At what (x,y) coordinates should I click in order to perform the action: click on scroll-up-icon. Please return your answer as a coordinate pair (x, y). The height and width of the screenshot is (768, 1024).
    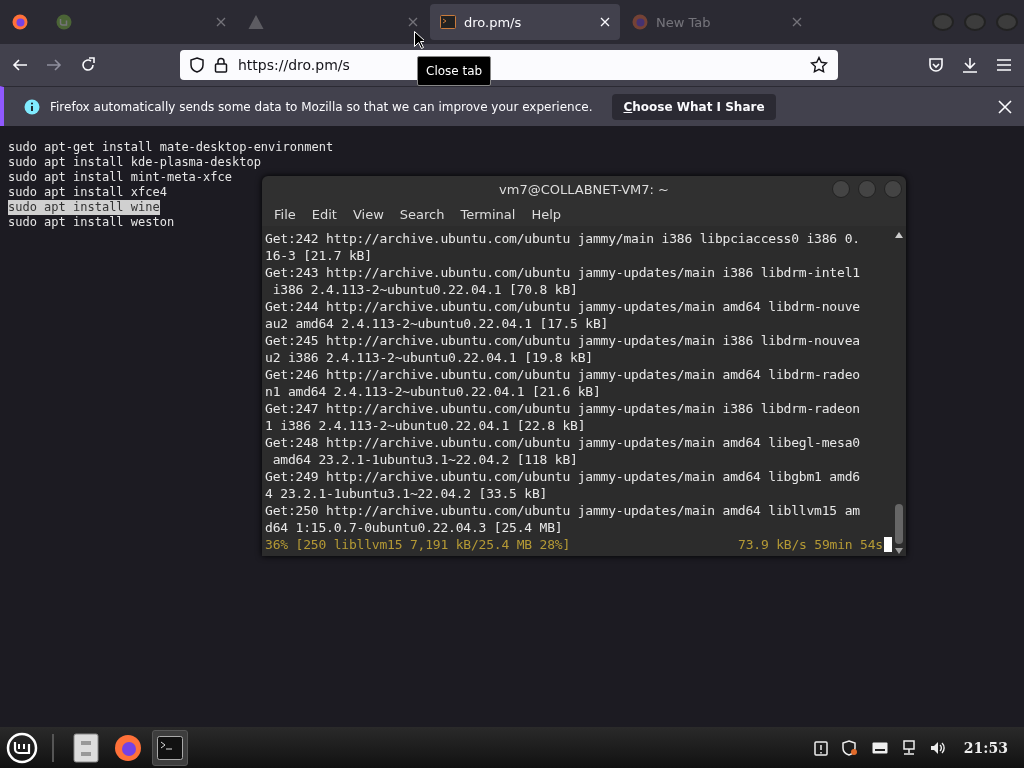
    Looking at the image, I should click on (899, 235).